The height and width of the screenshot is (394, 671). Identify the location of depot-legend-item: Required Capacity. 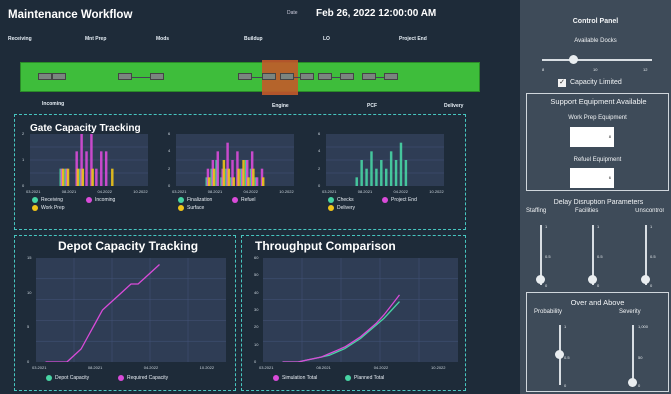
(143, 378).